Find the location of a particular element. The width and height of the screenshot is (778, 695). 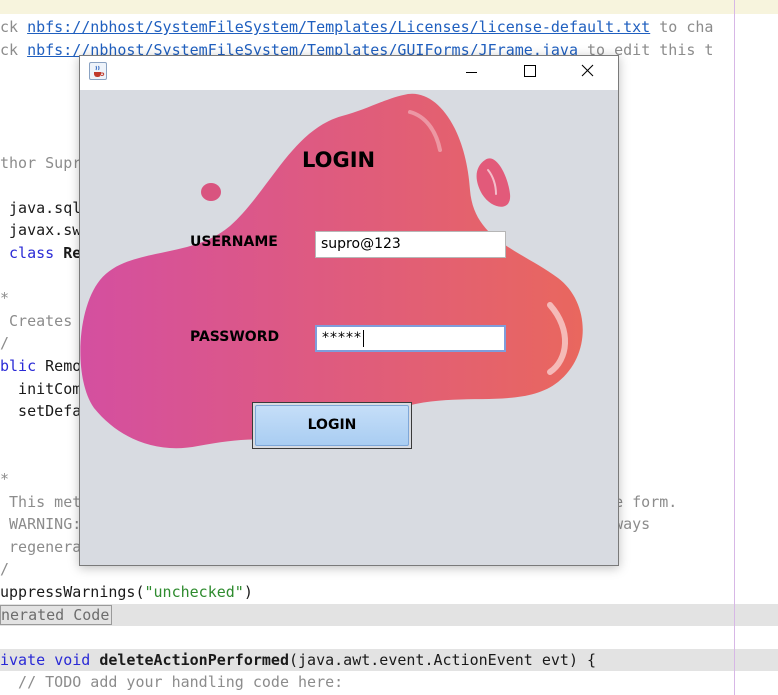

code-token: Creates is located at coordinates (36, 320).